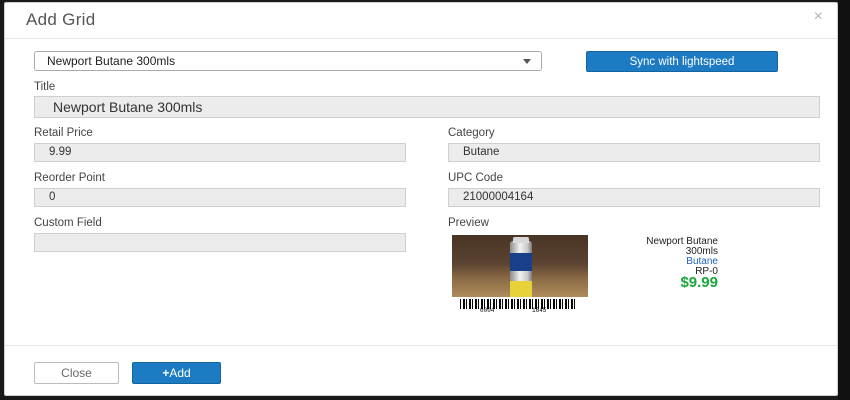  Describe the element at coordinates (427, 107) in the screenshot. I see `title-input: Newport Butane 300mls` at that location.